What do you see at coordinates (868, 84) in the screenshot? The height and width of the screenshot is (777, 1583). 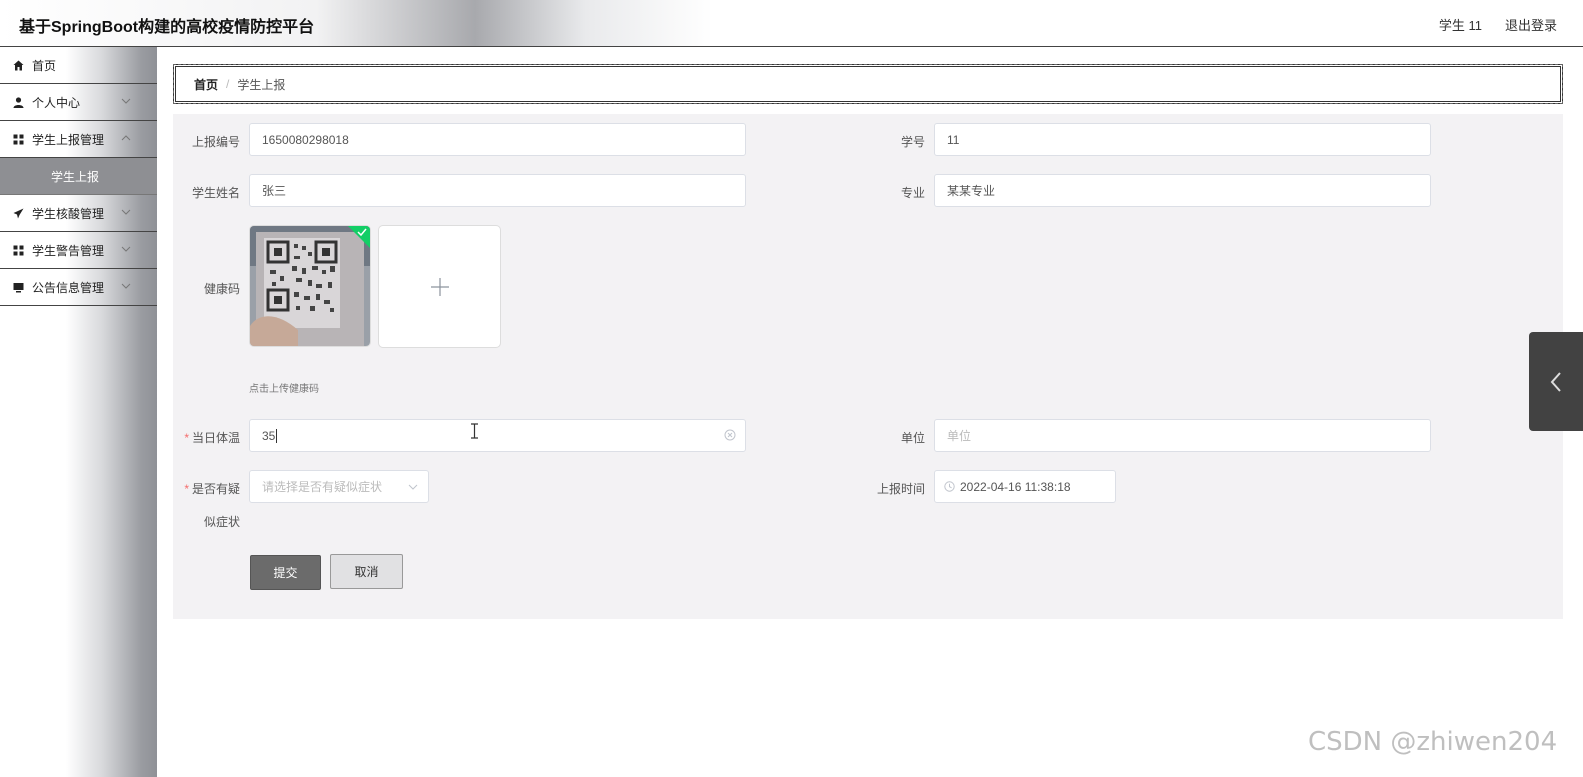 I see `breadcrumb: 首页 / 学生上报` at bounding box center [868, 84].